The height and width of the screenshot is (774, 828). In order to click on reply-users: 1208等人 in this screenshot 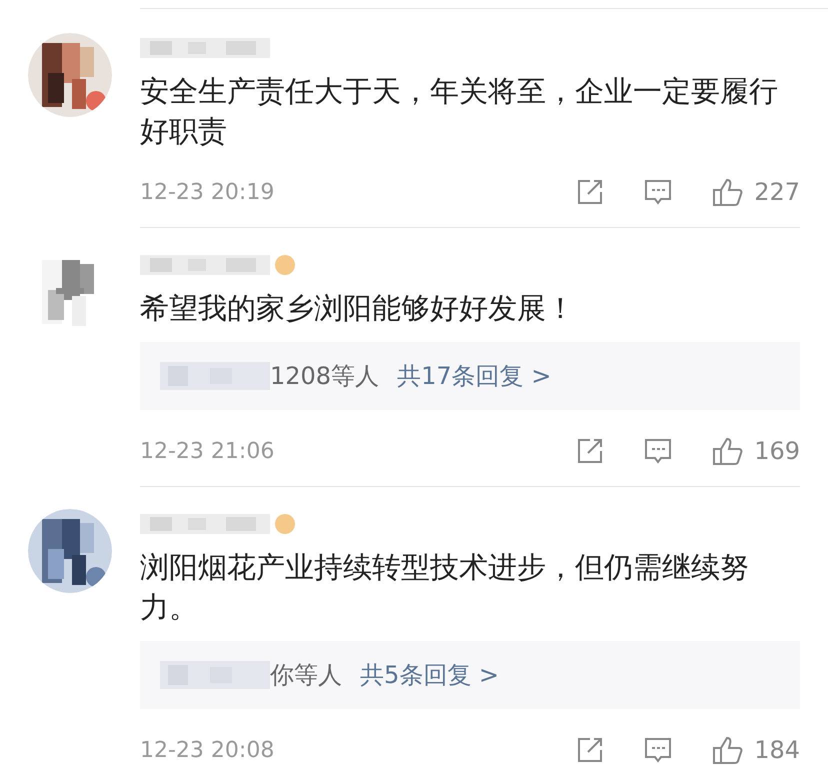, I will do `click(325, 376)`.